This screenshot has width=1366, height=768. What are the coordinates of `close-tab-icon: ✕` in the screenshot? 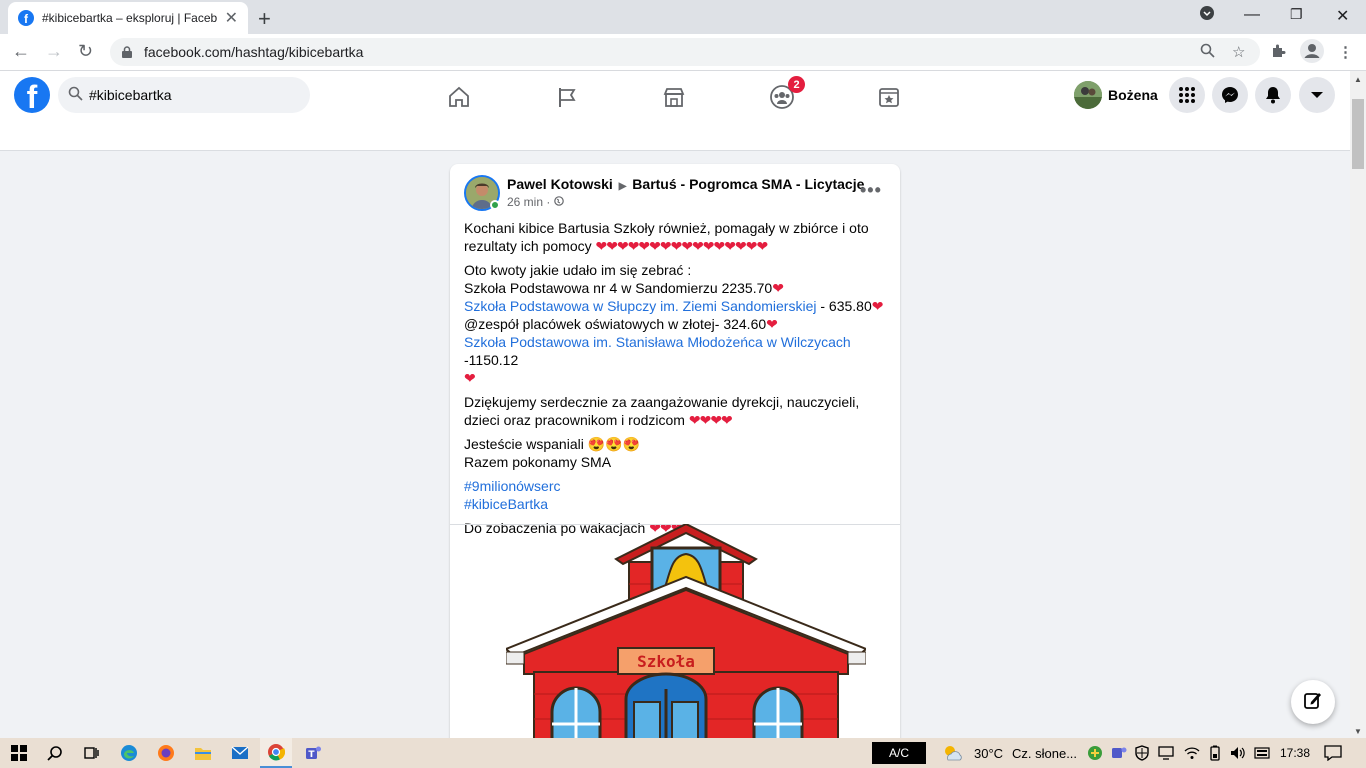 It's located at (231, 18).